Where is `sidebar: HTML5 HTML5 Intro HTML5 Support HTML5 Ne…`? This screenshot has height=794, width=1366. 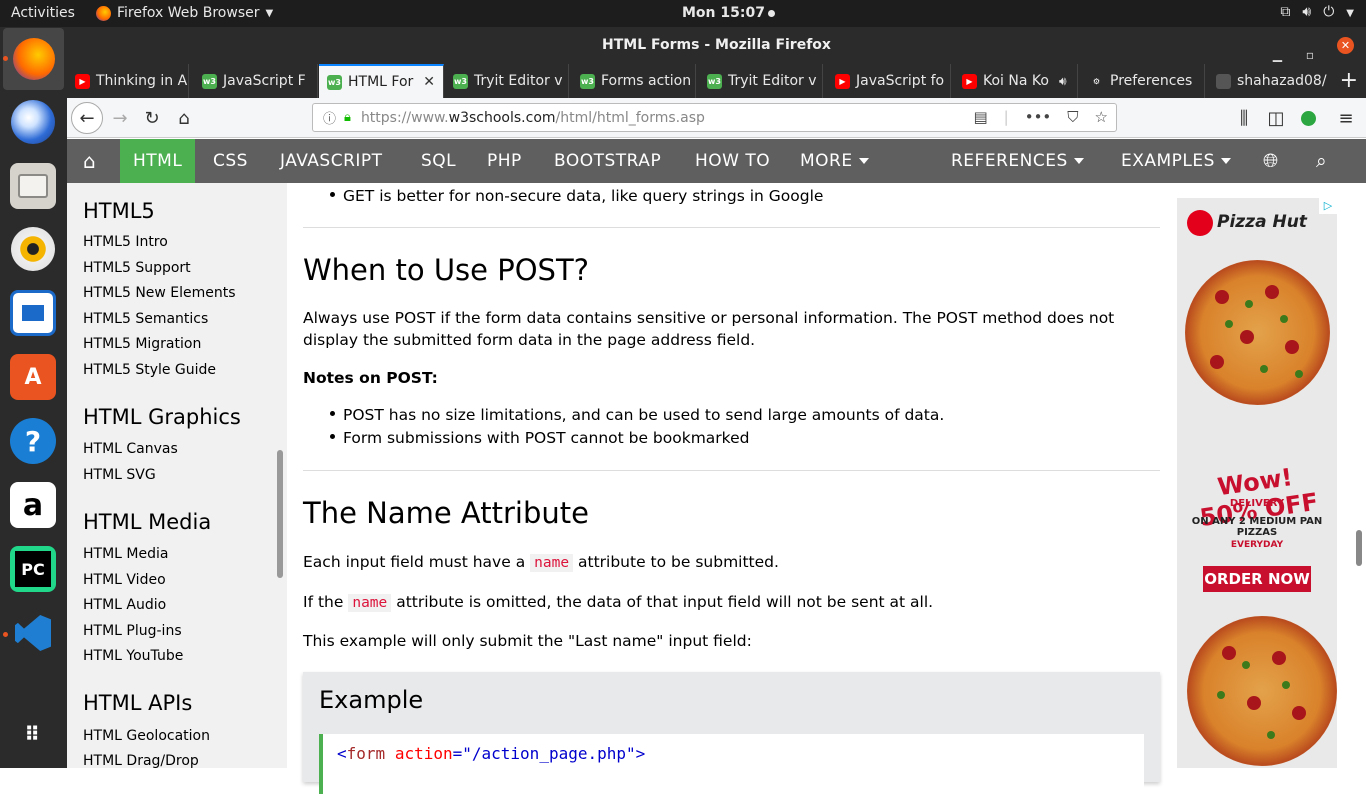
sidebar: HTML5 HTML5 Intro HTML5 Support HTML5 Ne… is located at coordinates (177, 475).